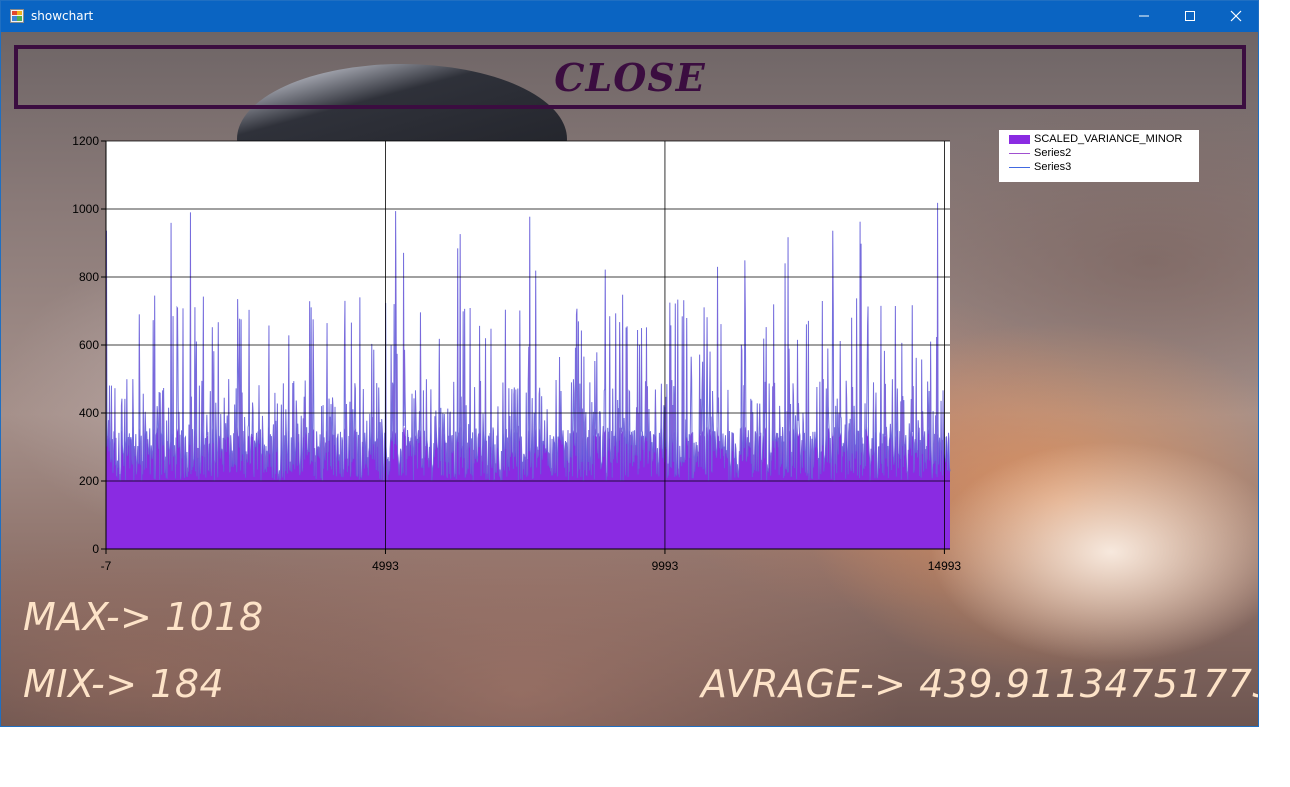 The width and height of the screenshot is (1290, 787). I want to click on legend-label: Series3, so click(1053, 167).